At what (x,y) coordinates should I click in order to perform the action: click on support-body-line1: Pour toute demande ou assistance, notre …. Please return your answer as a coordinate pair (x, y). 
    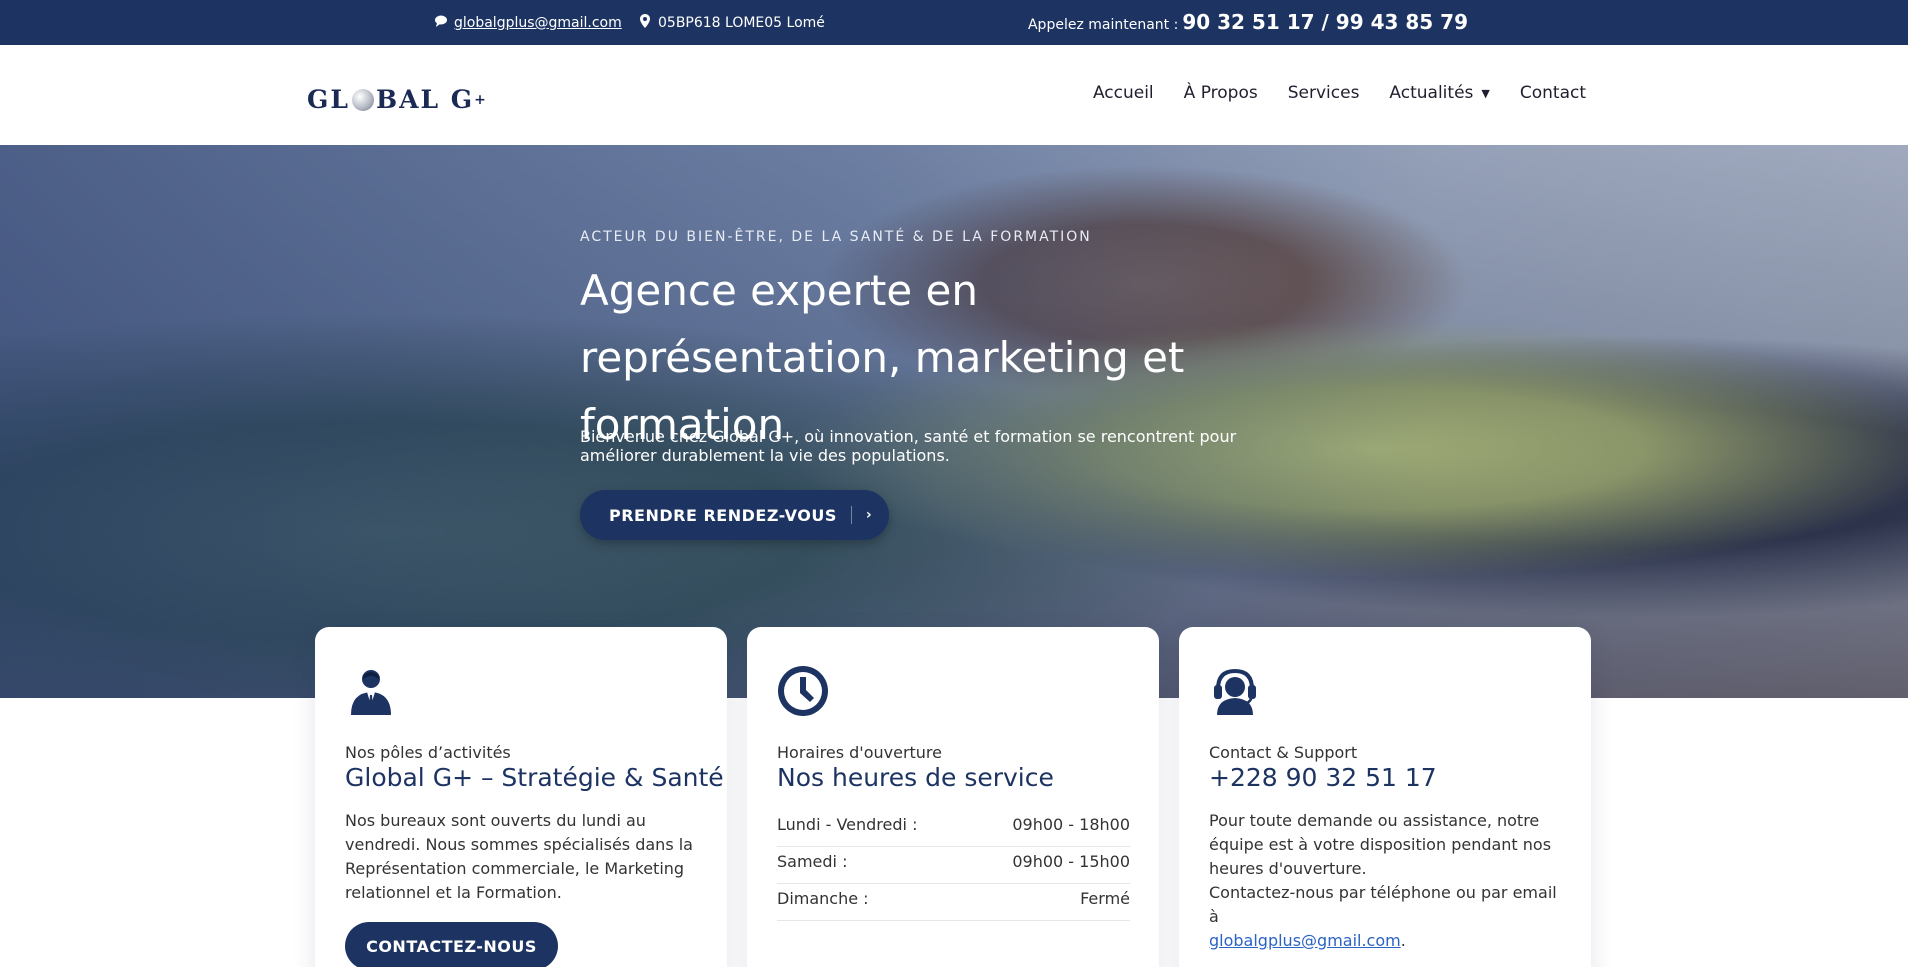
    Looking at the image, I should click on (1380, 844).